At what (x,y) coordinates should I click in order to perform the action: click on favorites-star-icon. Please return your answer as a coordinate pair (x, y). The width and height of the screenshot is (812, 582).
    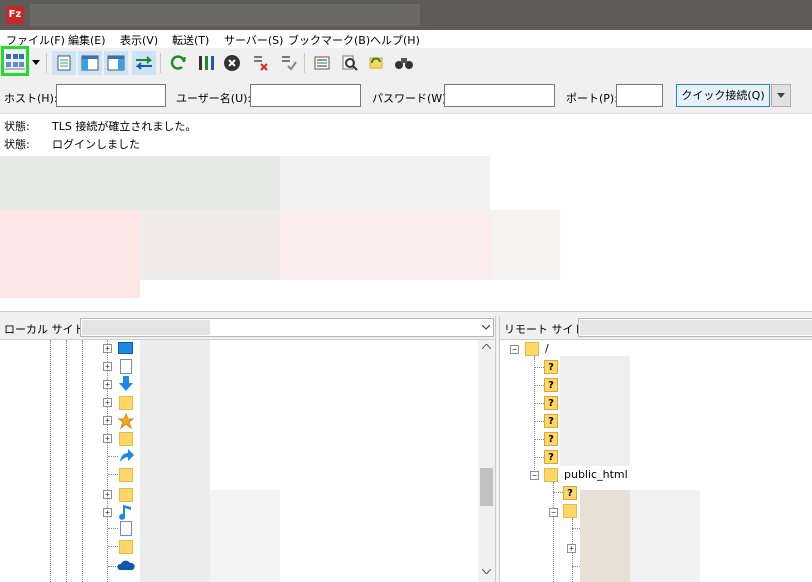
    Looking at the image, I should click on (126, 421).